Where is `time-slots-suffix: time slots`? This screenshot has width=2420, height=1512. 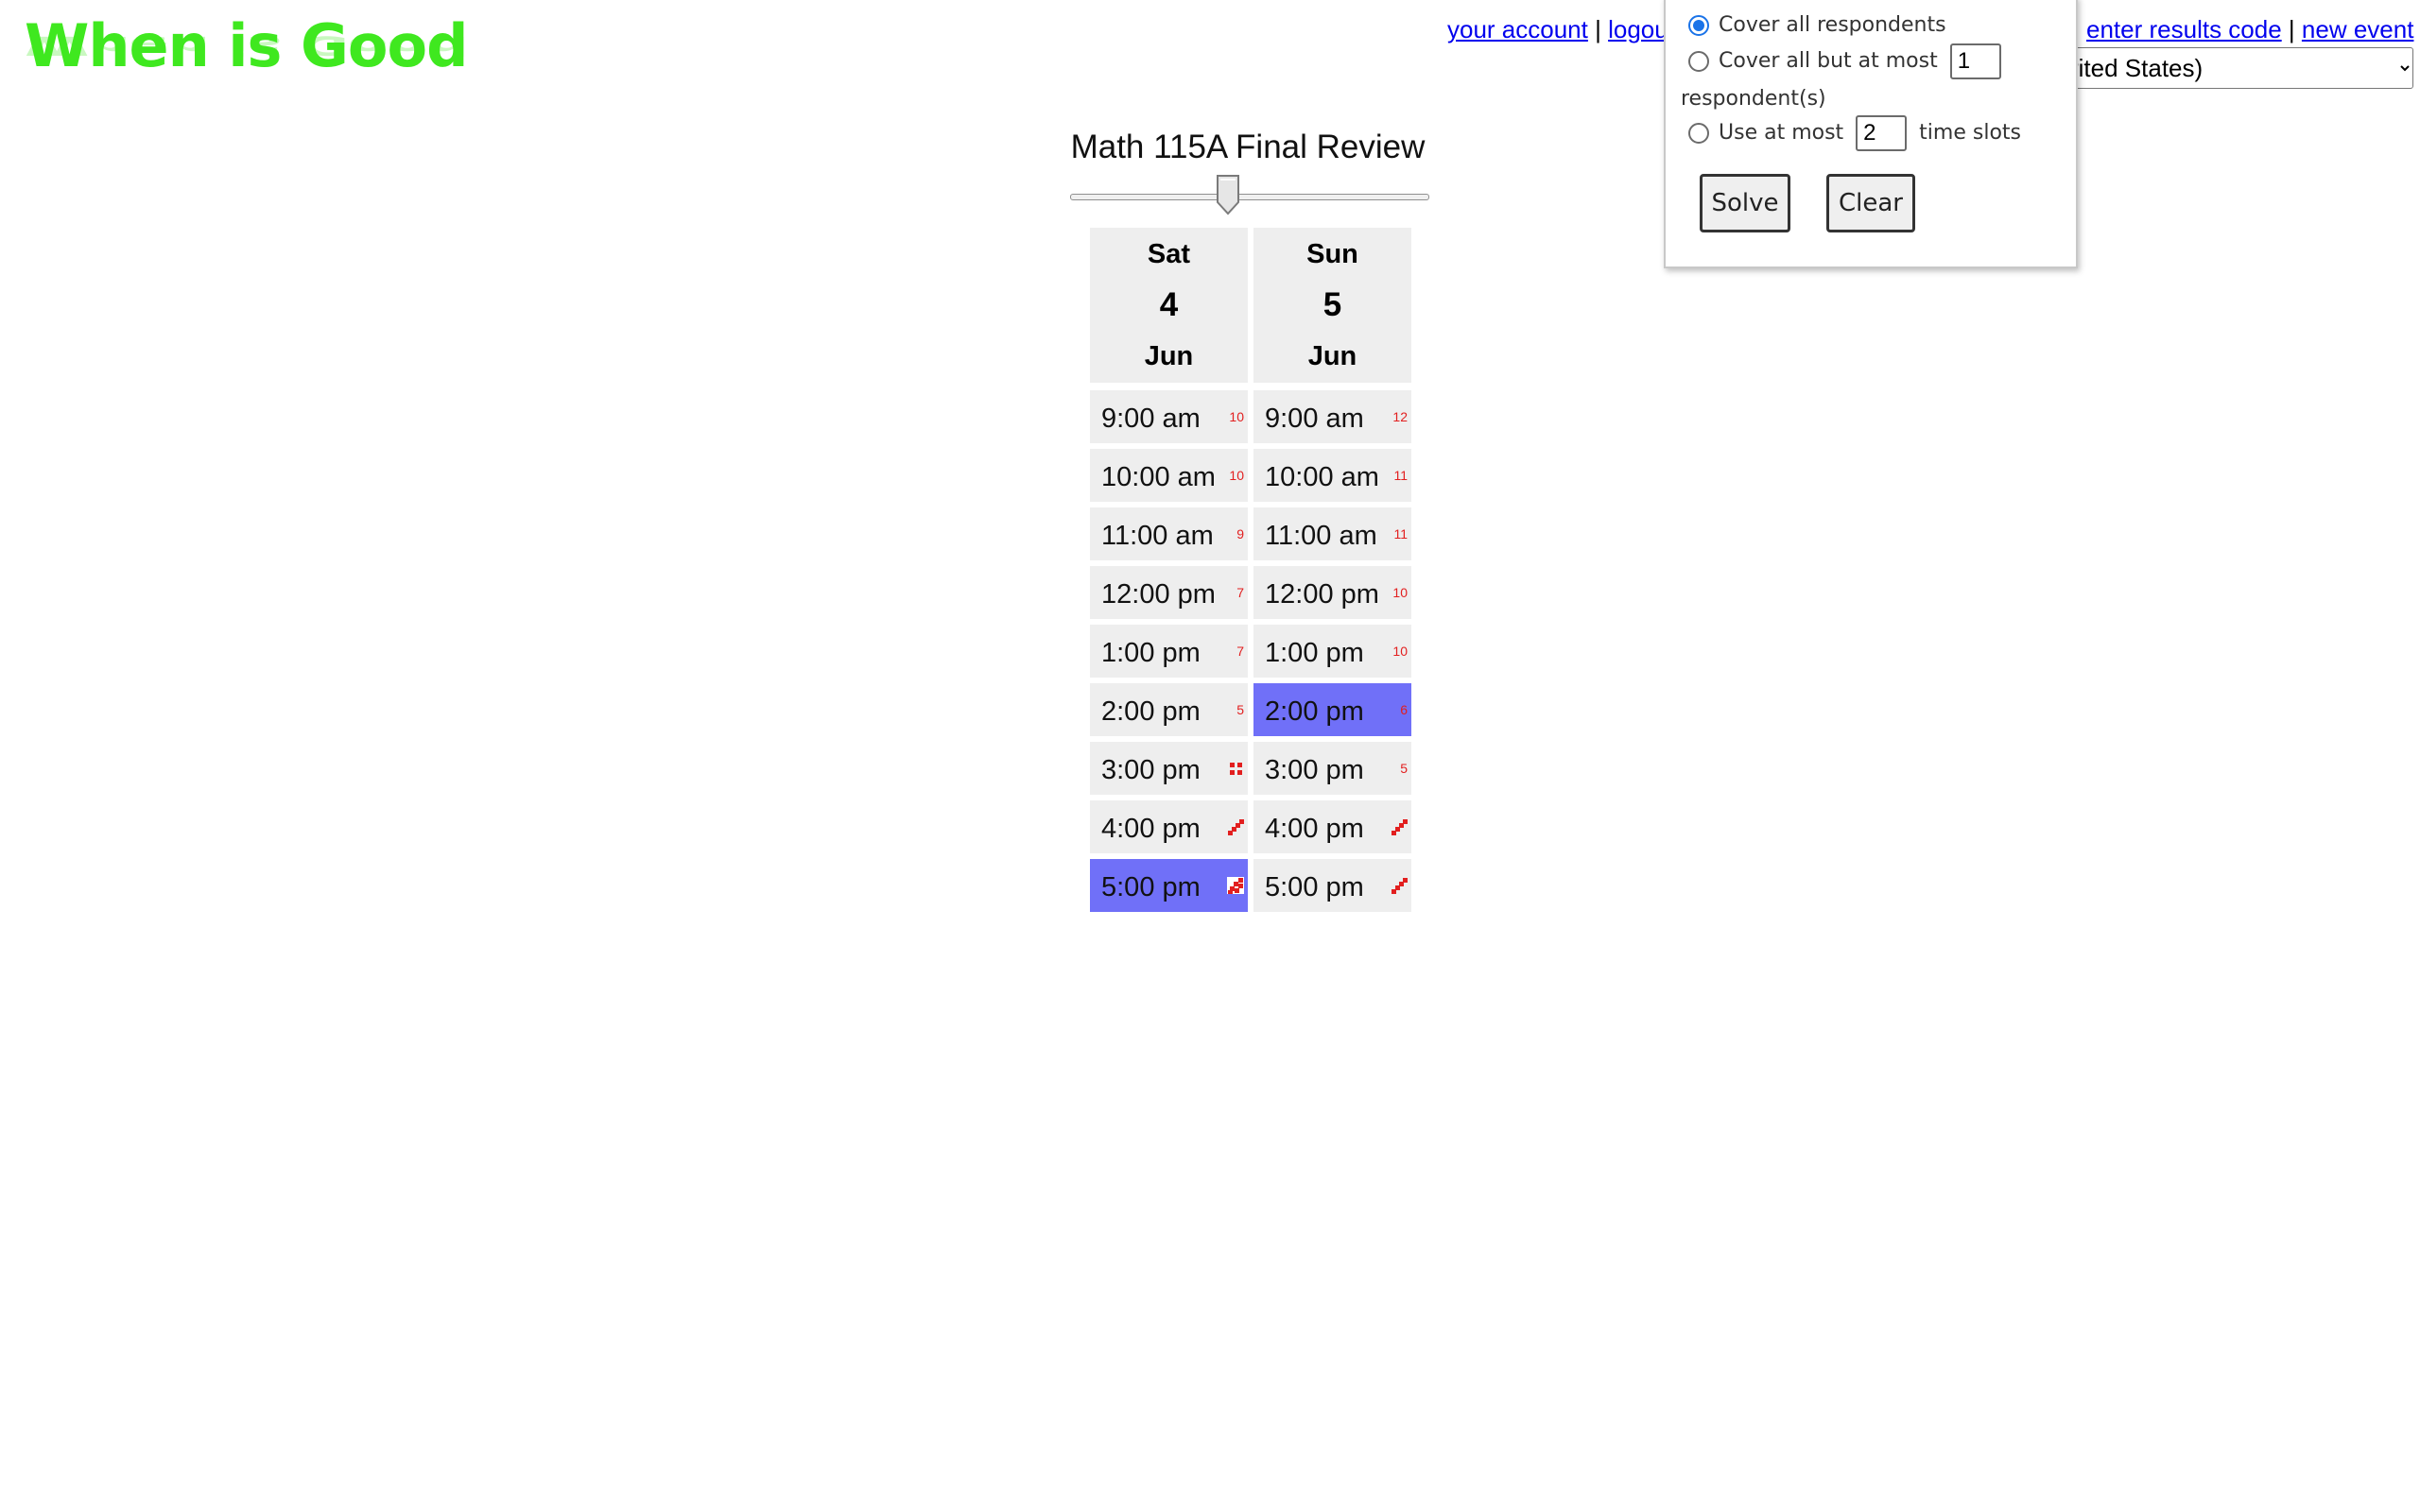 time-slots-suffix: time slots is located at coordinates (1970, 133).